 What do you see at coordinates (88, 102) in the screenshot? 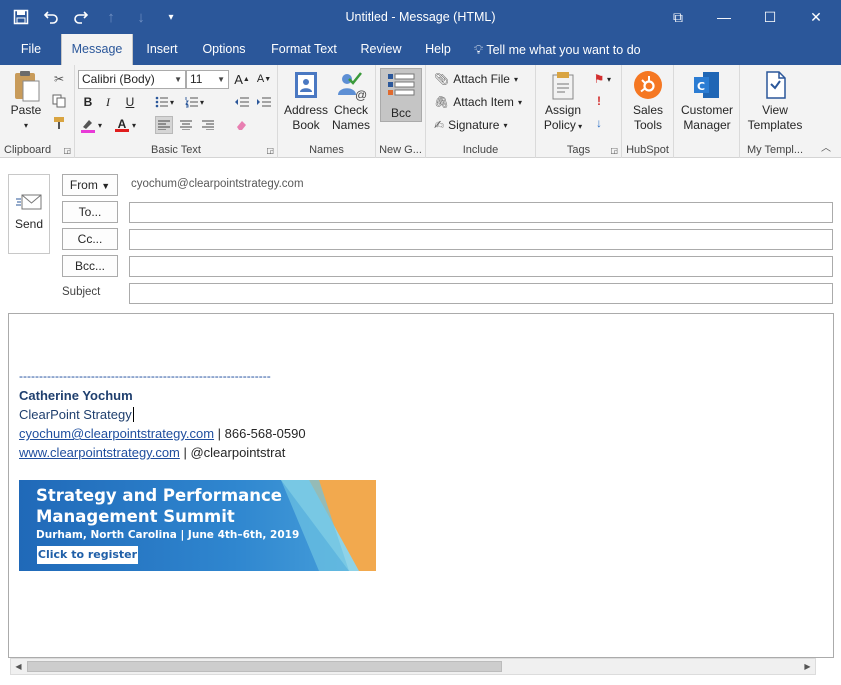
I see `bold-icon: B` at bounding box center [88, 102].